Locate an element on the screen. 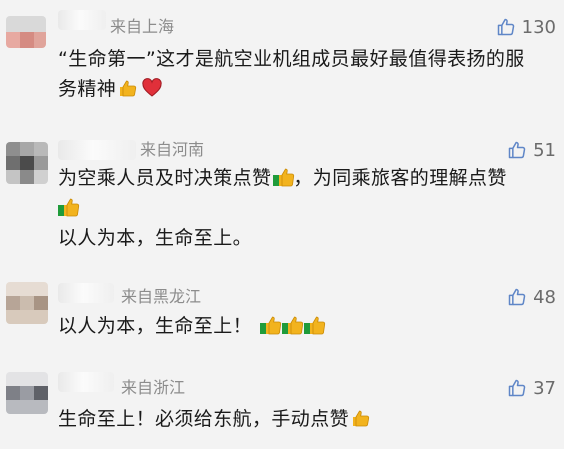 This screenshot has width=564, height=449. comment-text: “生命第一”这才是航空业机组成员最好最值得表扬的服 务精神 is located at coordinates (306, 74).